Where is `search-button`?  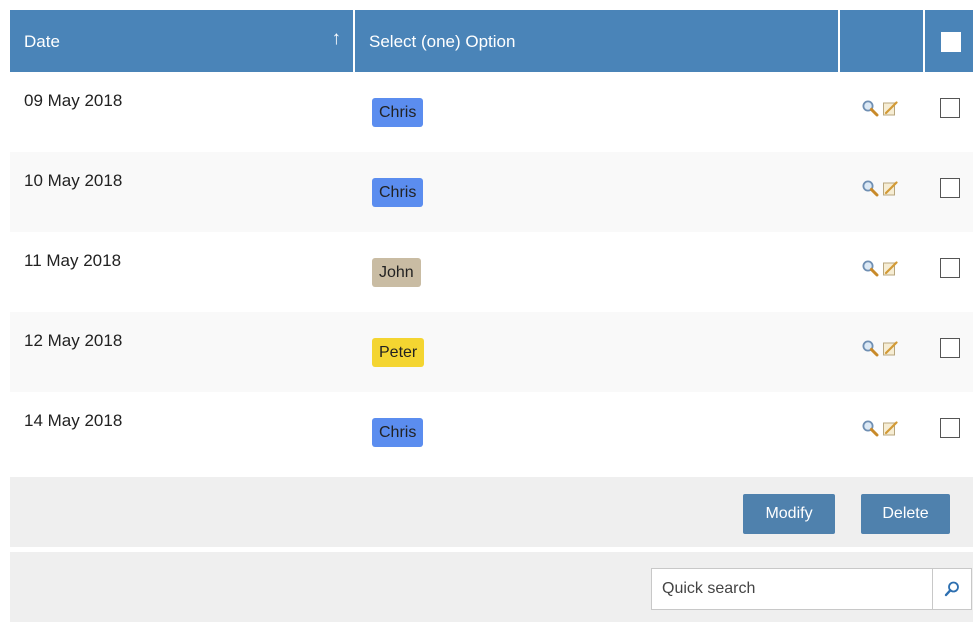 search-button is located at coordinates (951, 589).